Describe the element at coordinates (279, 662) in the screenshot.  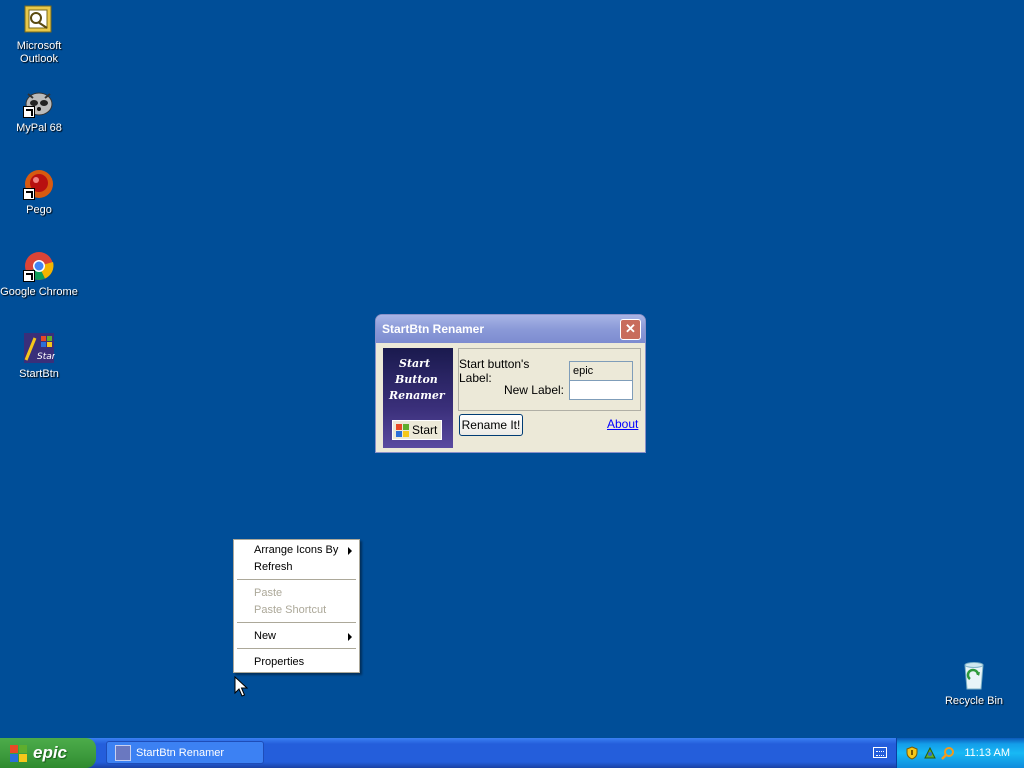
I see `menu-item-label: Properties` at that location.